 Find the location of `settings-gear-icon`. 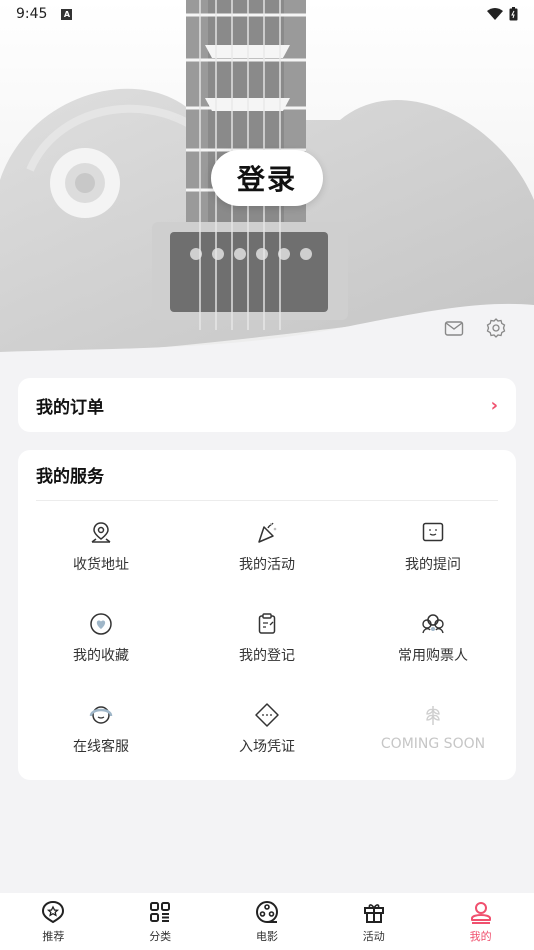

settings-gear-icon is located at coordinates (496, 328).